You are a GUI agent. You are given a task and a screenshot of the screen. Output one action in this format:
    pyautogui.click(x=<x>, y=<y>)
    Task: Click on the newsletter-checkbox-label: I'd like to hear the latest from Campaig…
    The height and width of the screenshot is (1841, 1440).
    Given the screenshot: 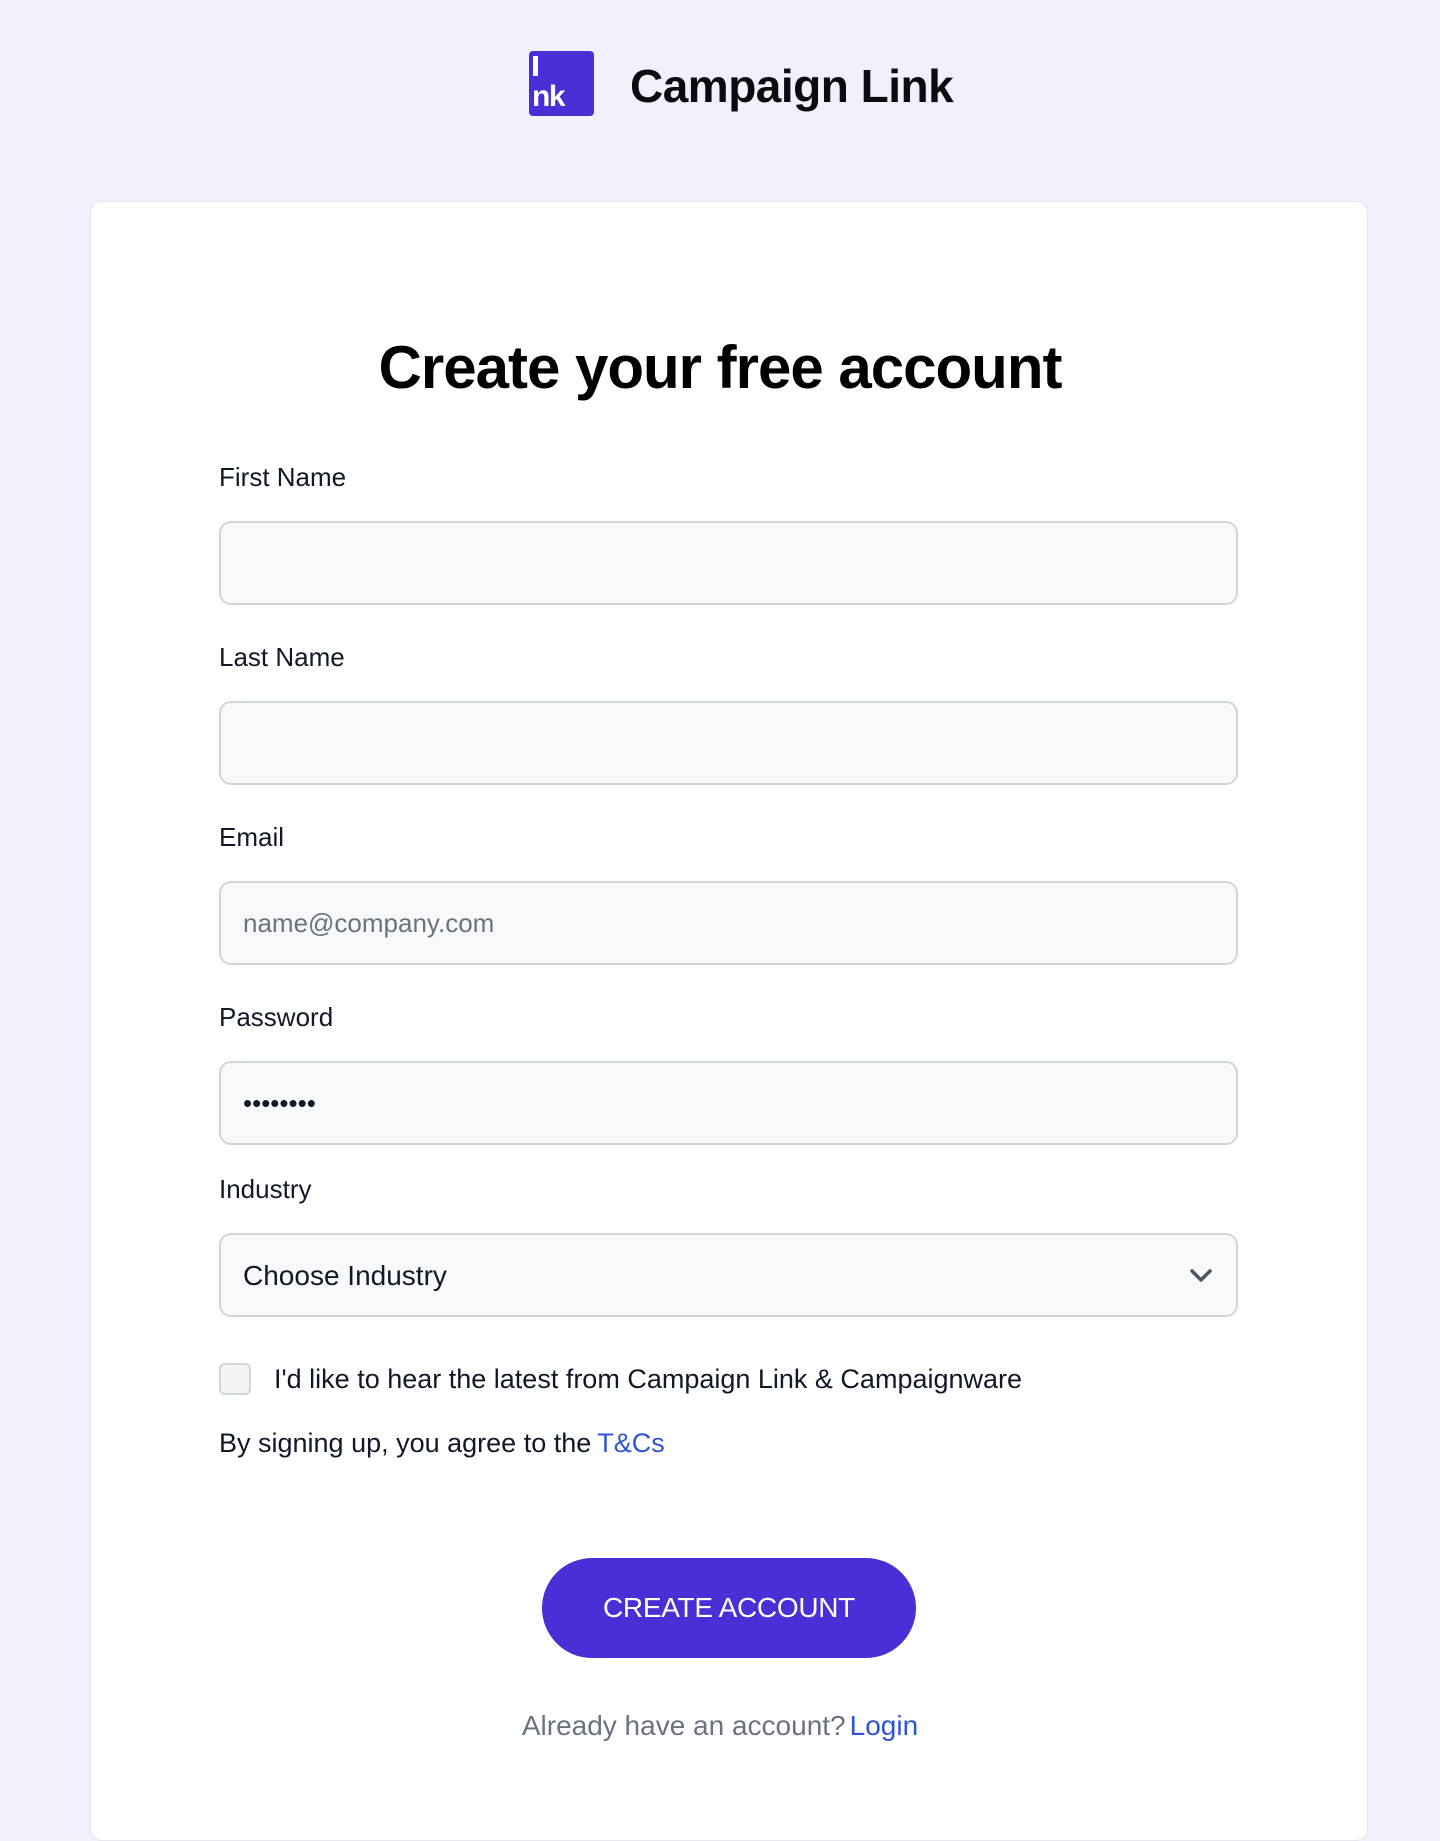 What is the action you would take?
    pyautogui.click(x=648, y=1379)
    